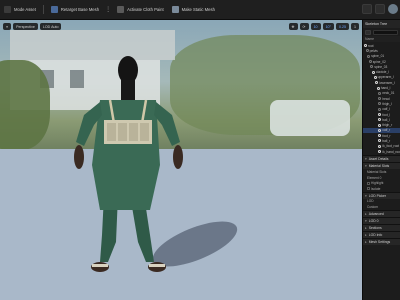 This screenshot has width=400, height=300. Describe the element at coordinates (371, 45) in the screenshot. I see `bone-label: root` at that location.